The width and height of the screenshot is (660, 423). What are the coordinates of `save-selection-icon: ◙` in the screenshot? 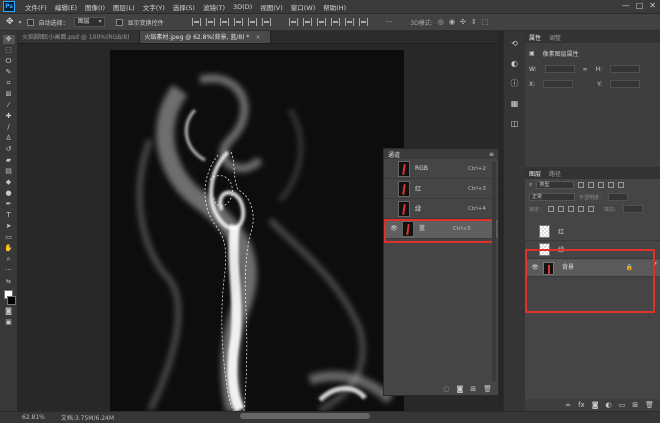 It's located at (459, 389).